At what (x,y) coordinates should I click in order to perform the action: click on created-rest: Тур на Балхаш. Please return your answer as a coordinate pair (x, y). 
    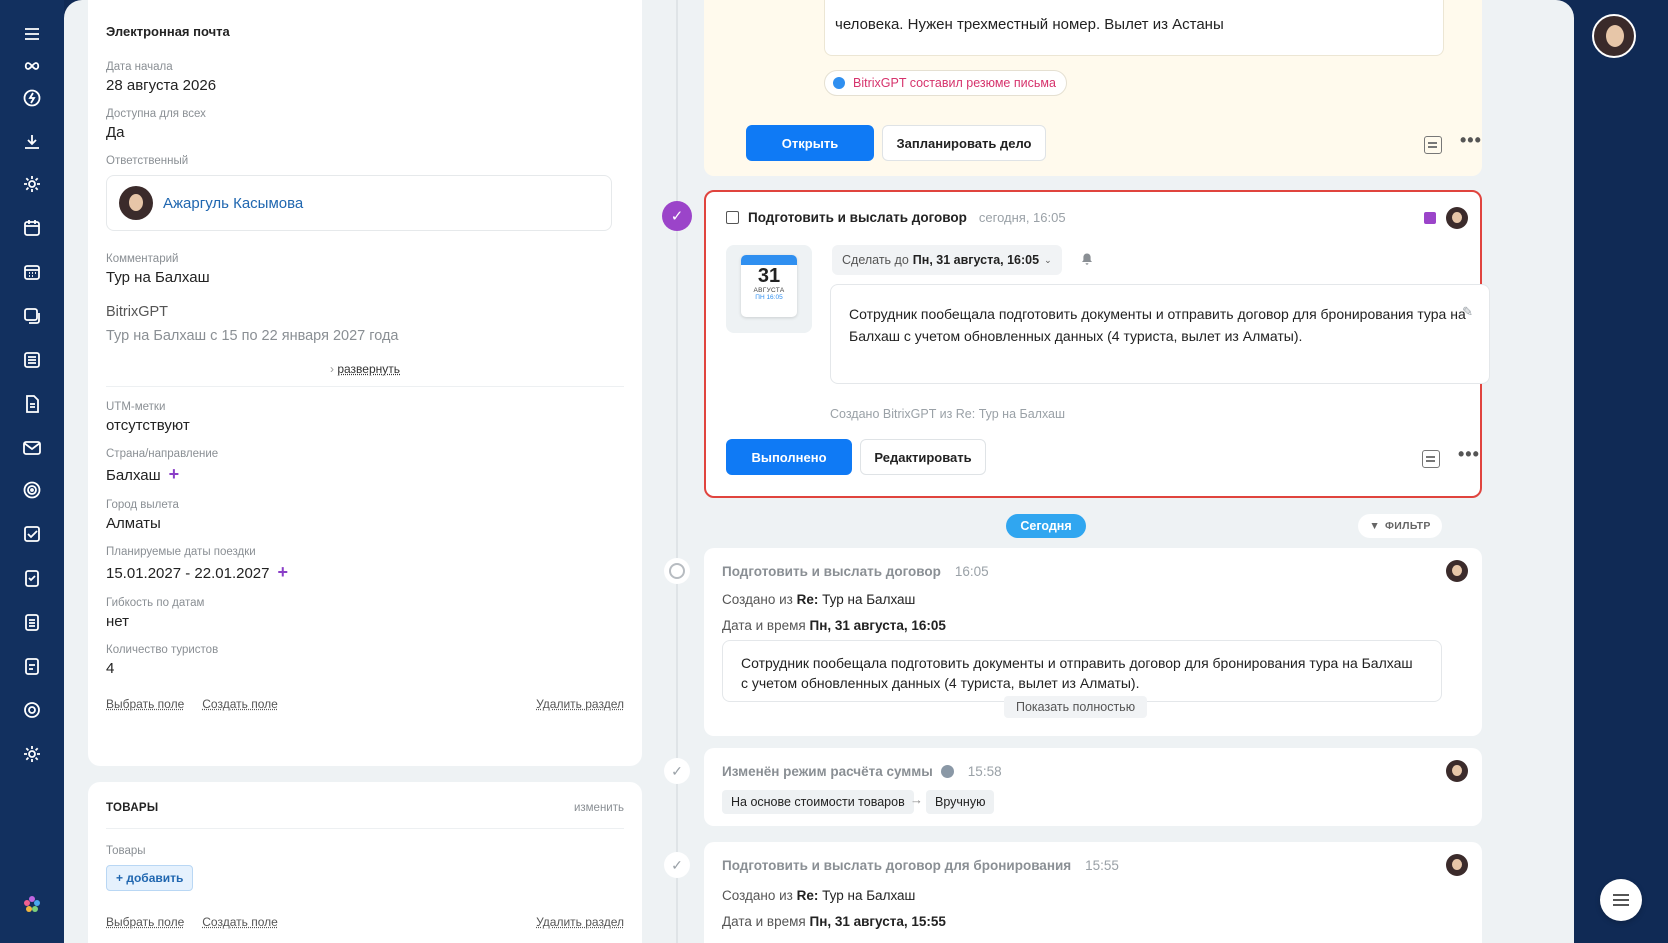
    Looking at the image, I should click on (869, 599).